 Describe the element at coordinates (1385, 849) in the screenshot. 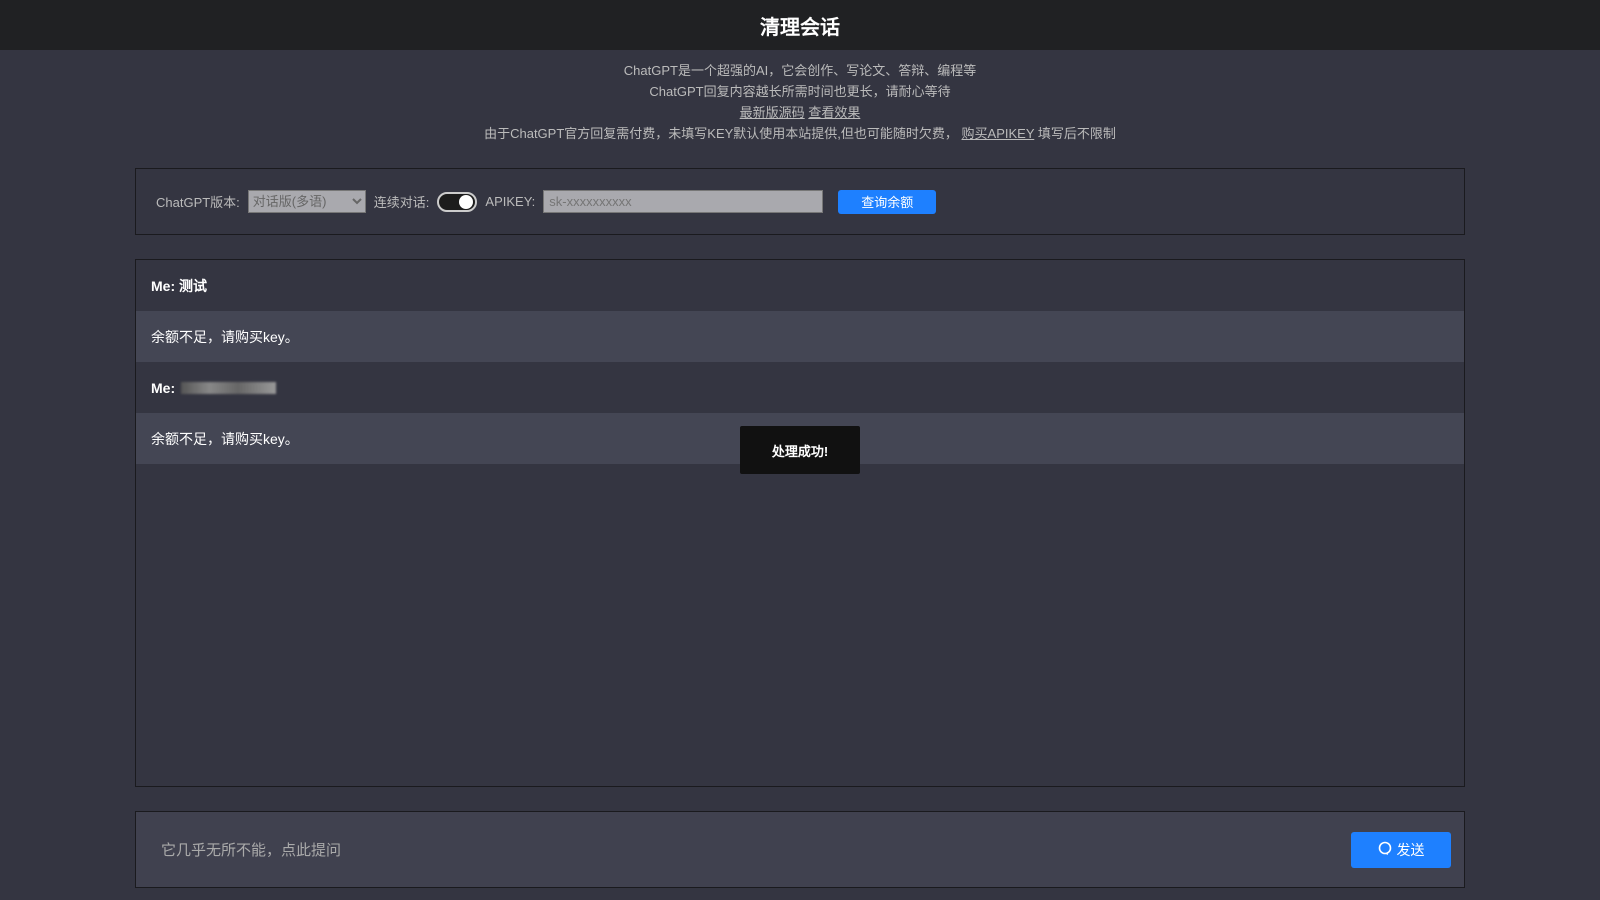

I see `chat-bubble-icon` at that location.